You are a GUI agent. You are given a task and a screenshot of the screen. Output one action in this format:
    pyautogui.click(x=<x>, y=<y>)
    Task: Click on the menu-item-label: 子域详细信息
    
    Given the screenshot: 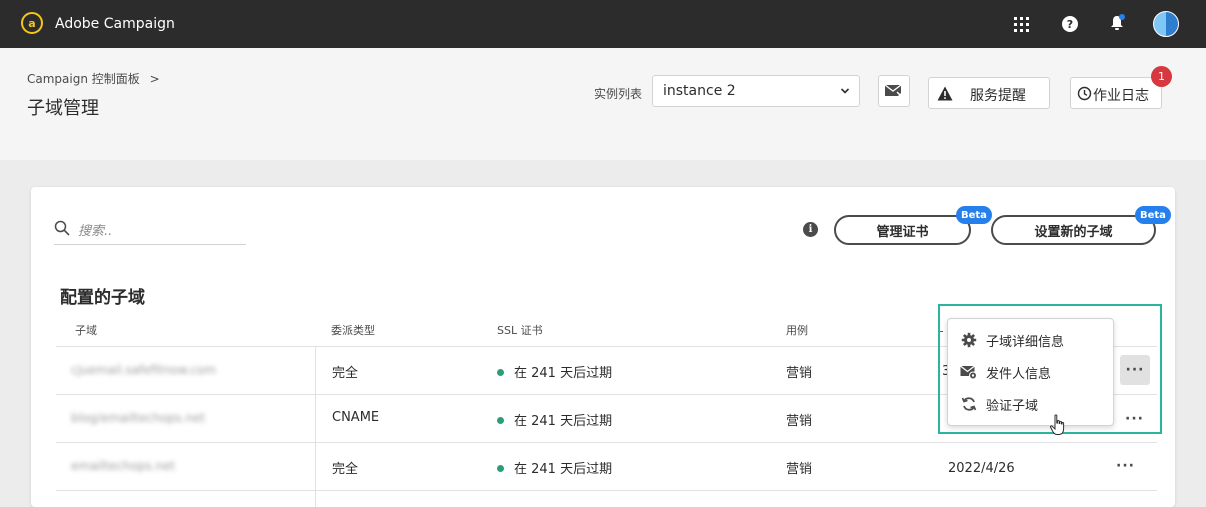 What is the action you would take?
    pyautogui.click(x=1025, y=342)
    